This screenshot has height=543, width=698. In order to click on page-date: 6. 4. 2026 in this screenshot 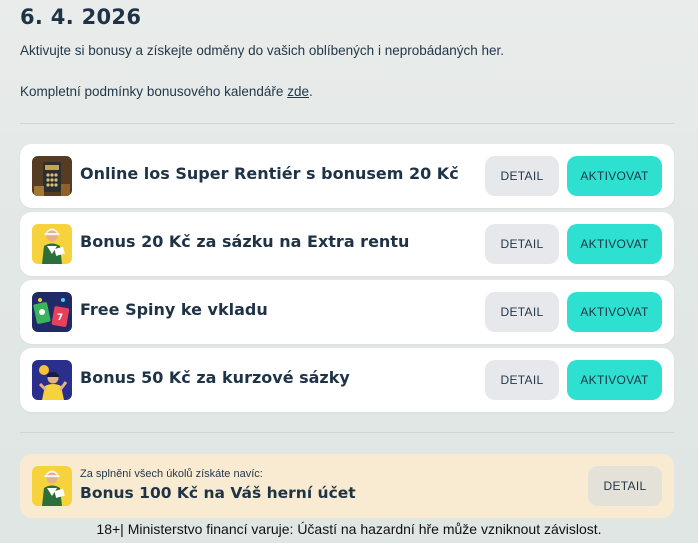, I will do `click(81, 17)`.